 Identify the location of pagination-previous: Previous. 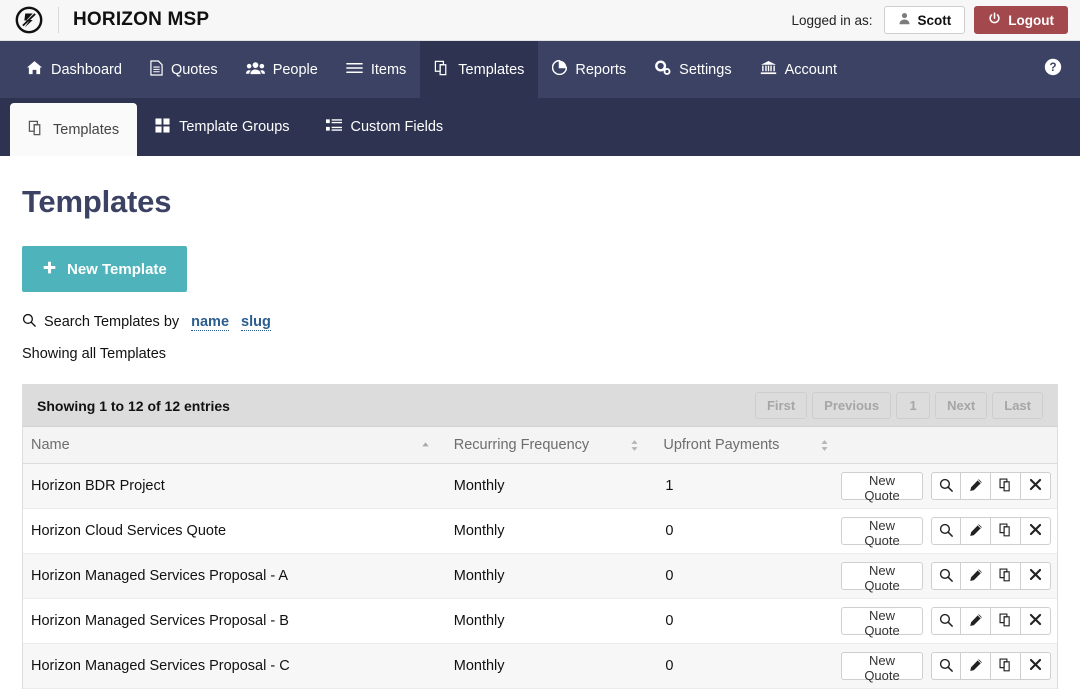
(852, 405).